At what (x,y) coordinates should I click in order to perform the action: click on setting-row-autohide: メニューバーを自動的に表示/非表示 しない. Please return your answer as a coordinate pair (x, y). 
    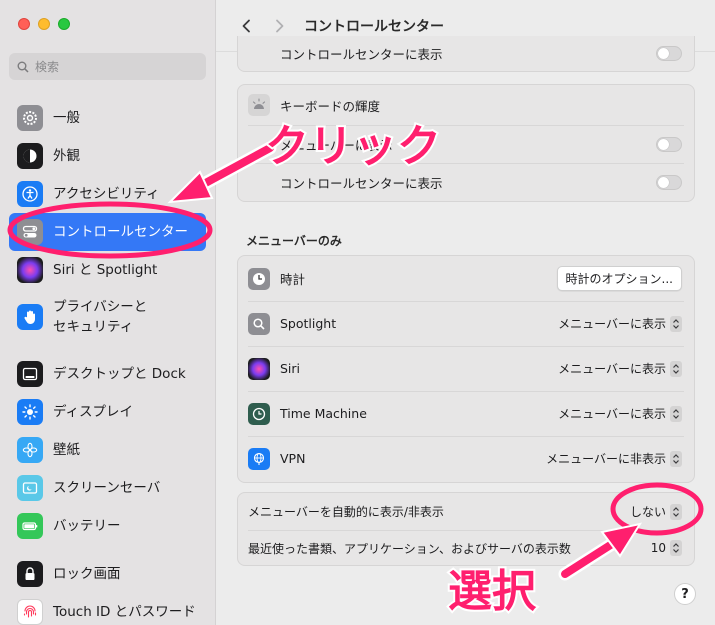
    Looking at the image, I should click on (466, 511).